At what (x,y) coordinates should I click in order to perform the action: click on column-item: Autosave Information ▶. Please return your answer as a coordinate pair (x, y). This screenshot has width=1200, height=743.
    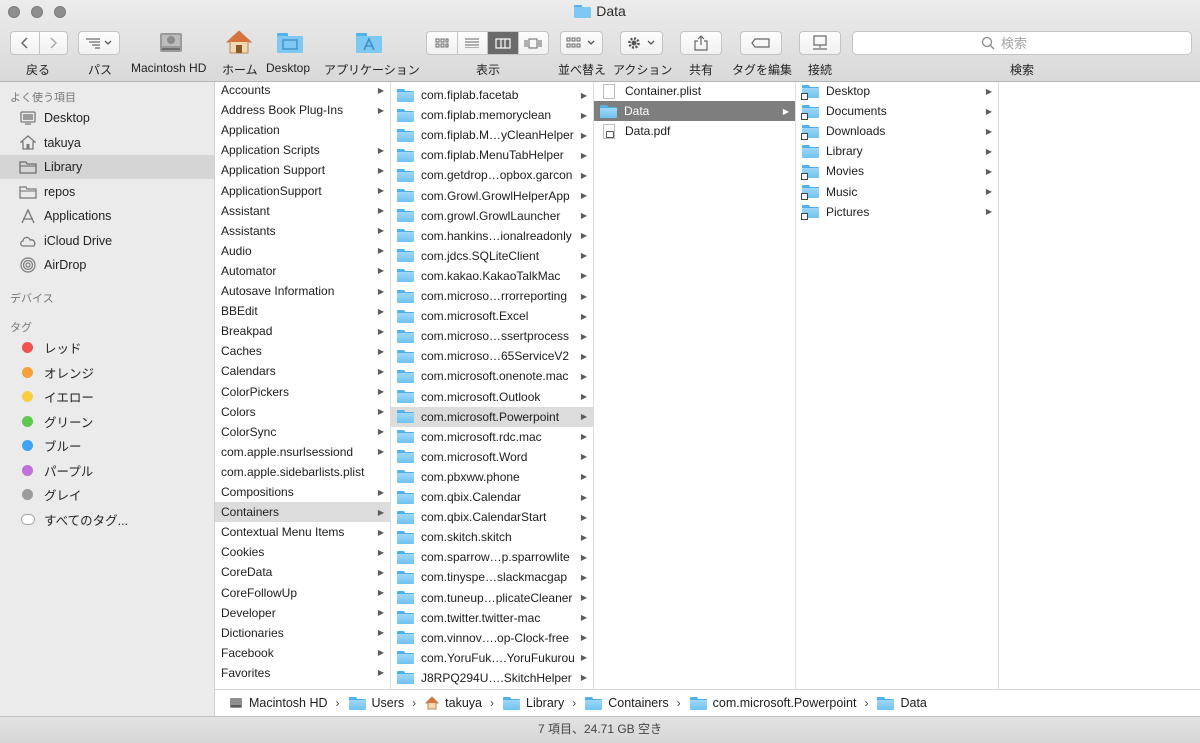
    Looking at the image, I should click on (302, 291).